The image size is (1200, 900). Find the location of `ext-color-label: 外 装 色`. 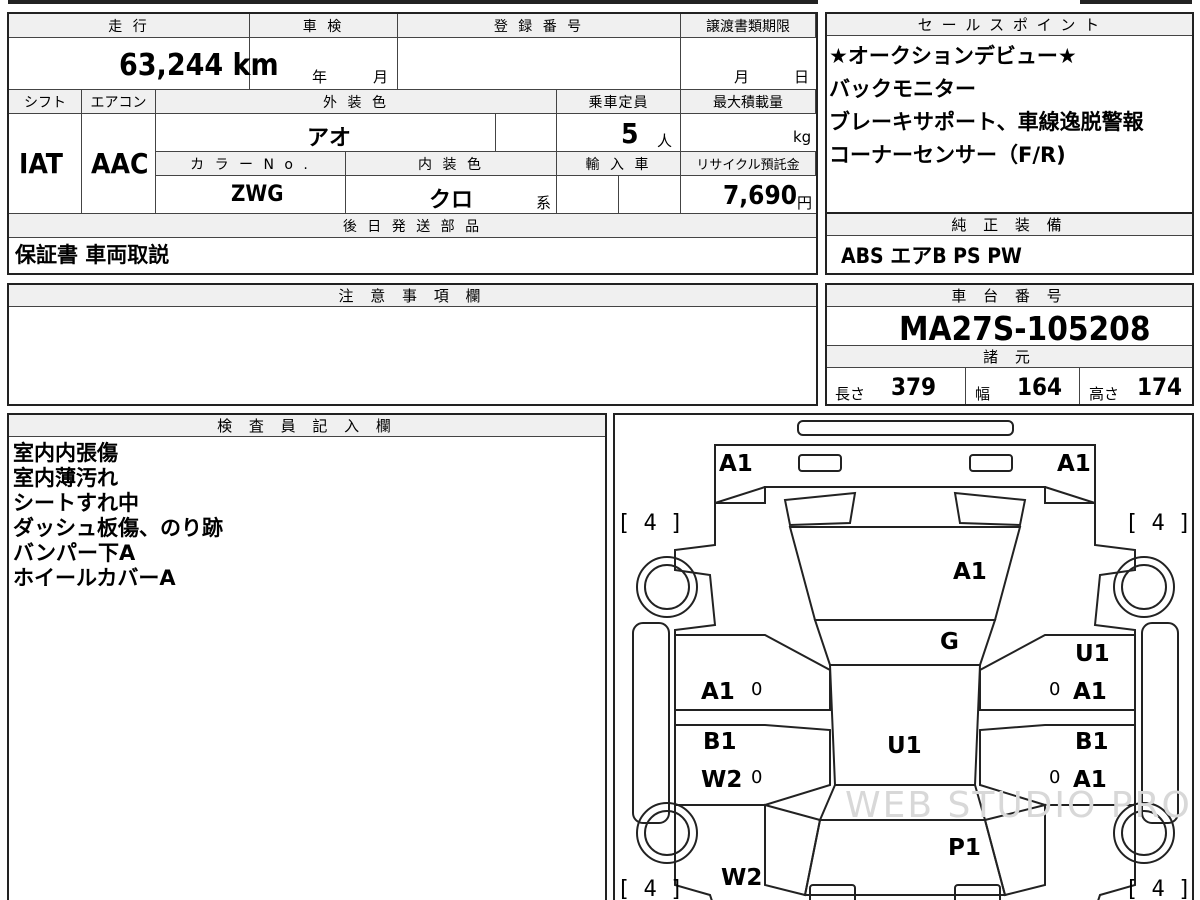

ext-color-label: 外 装 色 is located at coordinates (356, 102).